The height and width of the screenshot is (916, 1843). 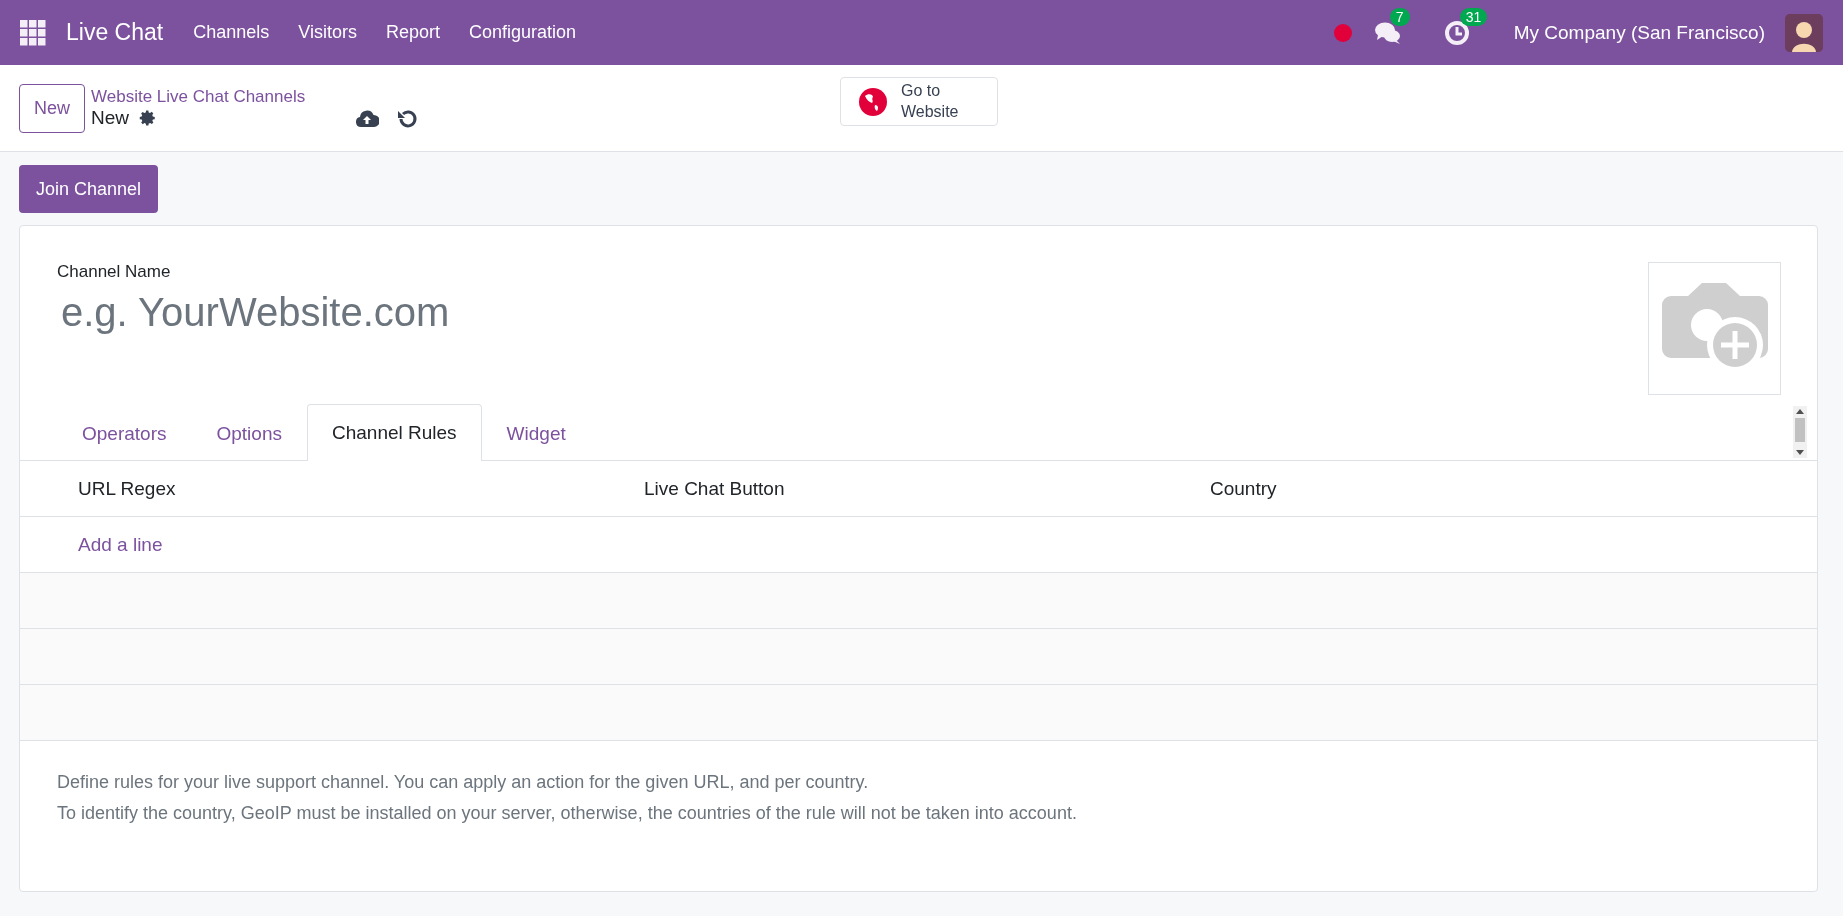 I want to click on add-line-link: Add a line, so click(x=361, y=544).